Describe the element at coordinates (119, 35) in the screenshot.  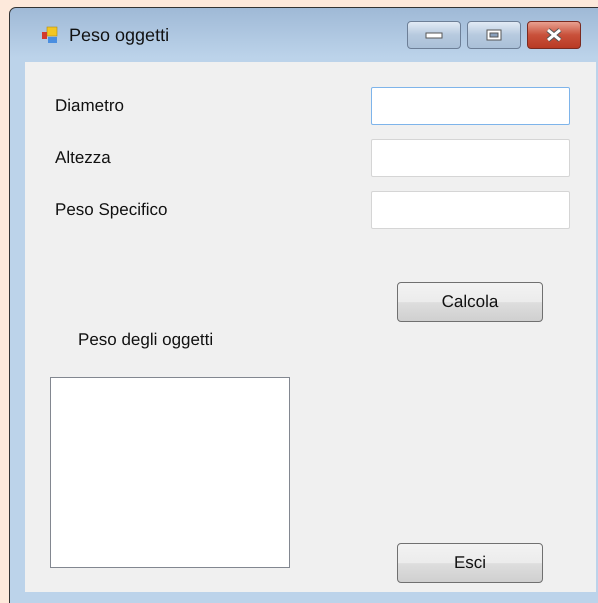
I see `window-title: Peso oggetti` at that location.